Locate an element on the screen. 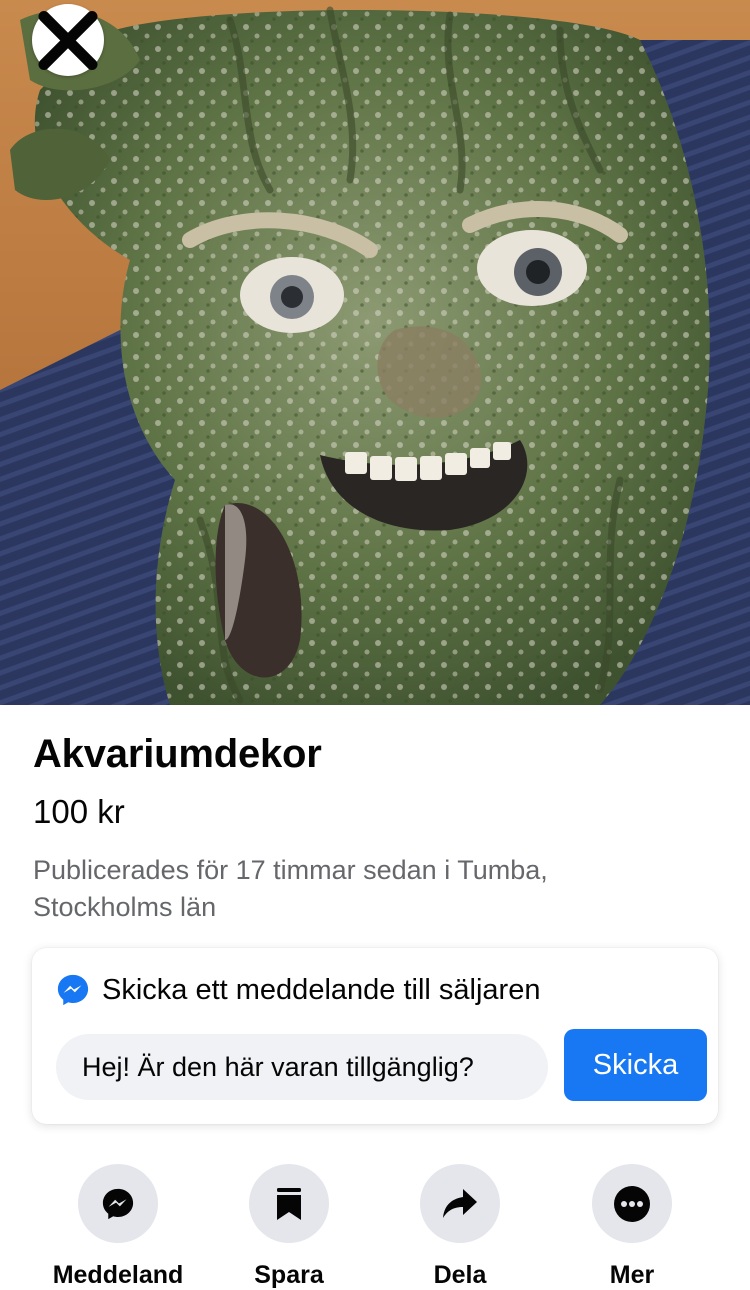  action-label: Mer is located at coordinates (632, 1275).